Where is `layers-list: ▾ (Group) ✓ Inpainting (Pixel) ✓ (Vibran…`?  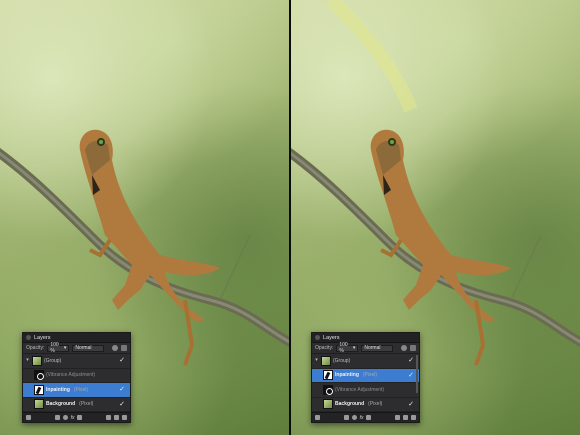 layers-list: ▾ (Group) ✓ Inpainting (Pixel) ✓ (Vibran… is located at coordinates (365, 383).